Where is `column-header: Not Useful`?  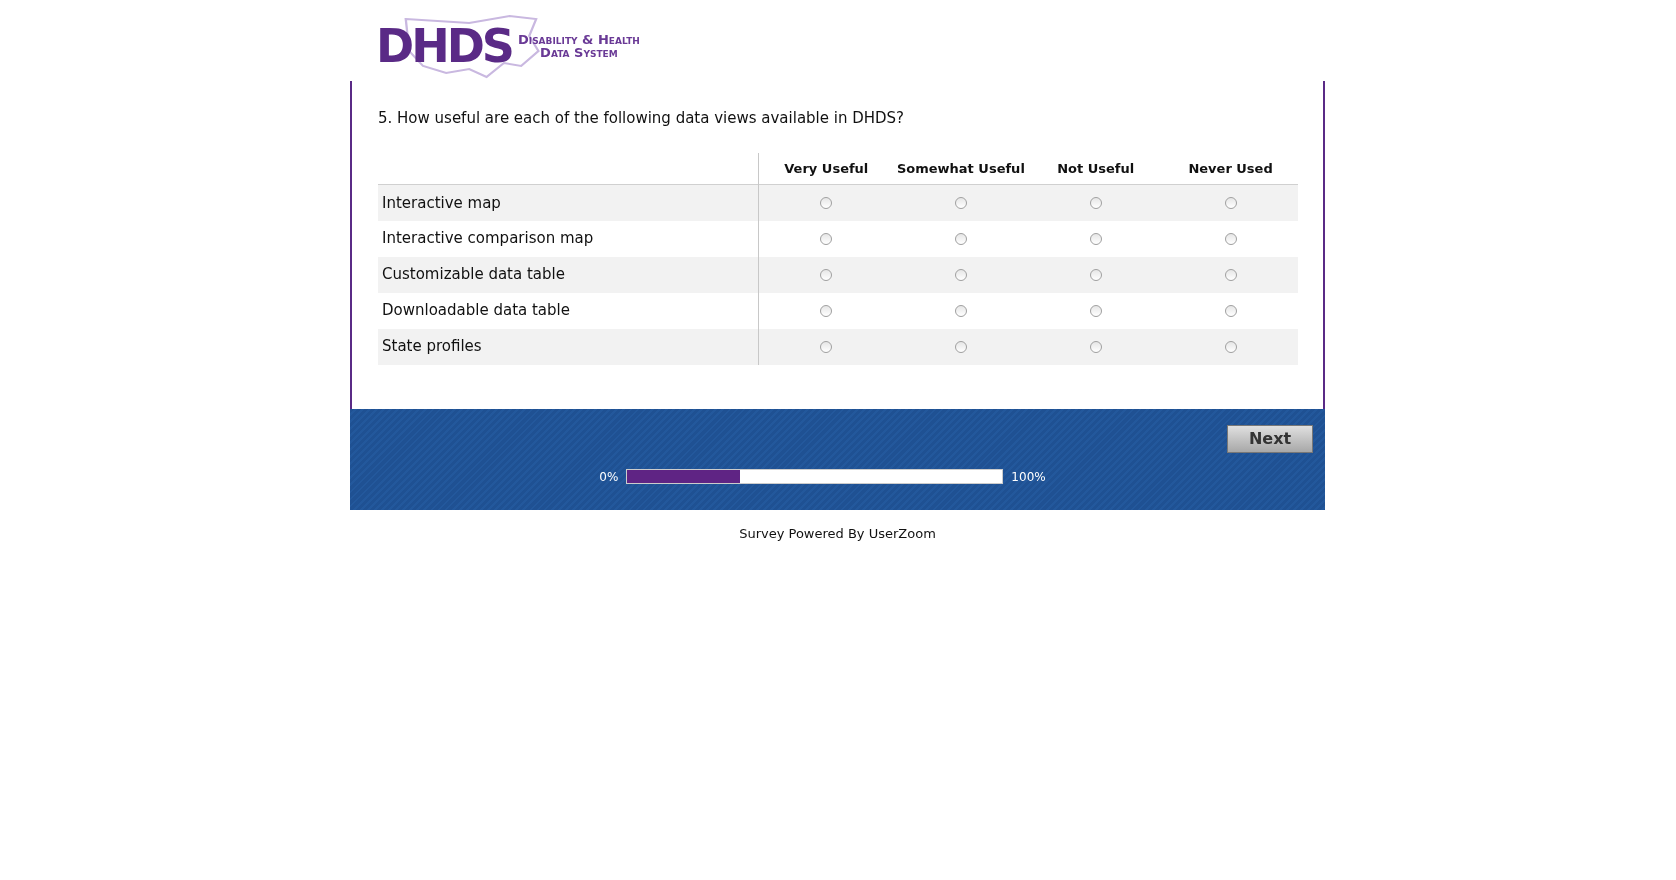 column-header: Not Useful is located at coordinates (1096, 168).